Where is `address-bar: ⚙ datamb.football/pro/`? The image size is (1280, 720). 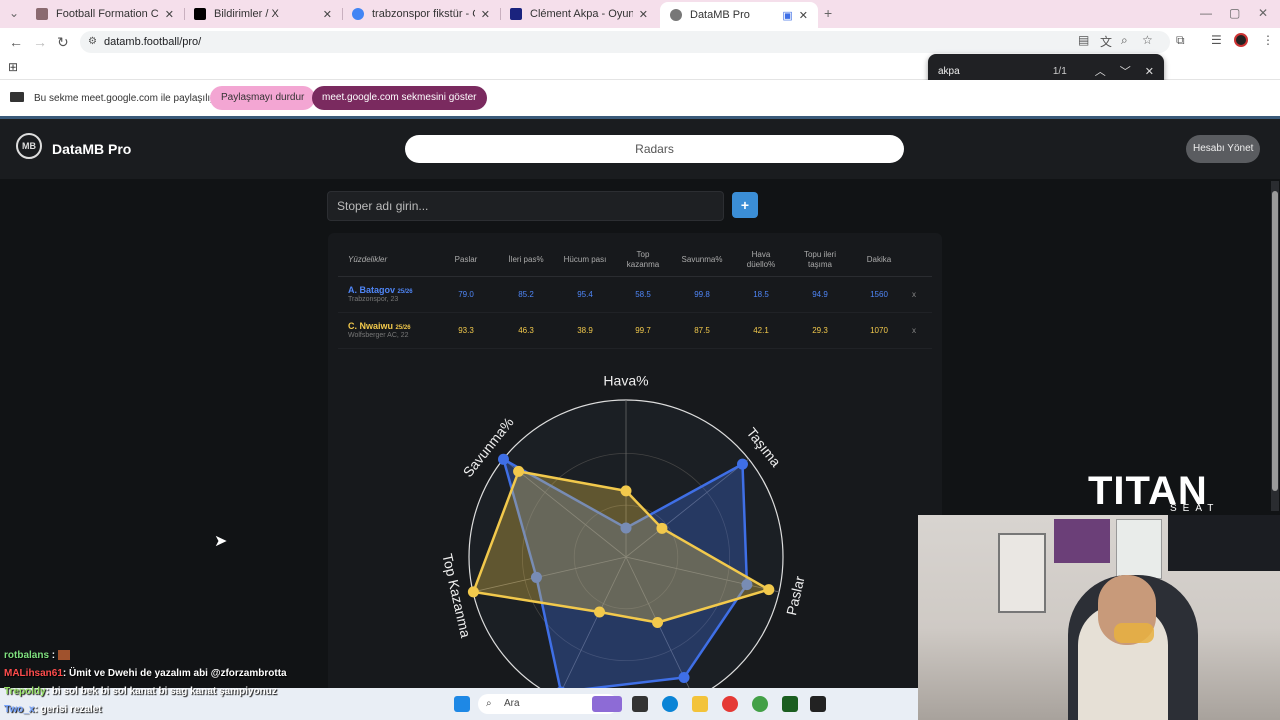
address-bar: ⚙ datamb.football/pro/ is located at coordinates (625, 42).